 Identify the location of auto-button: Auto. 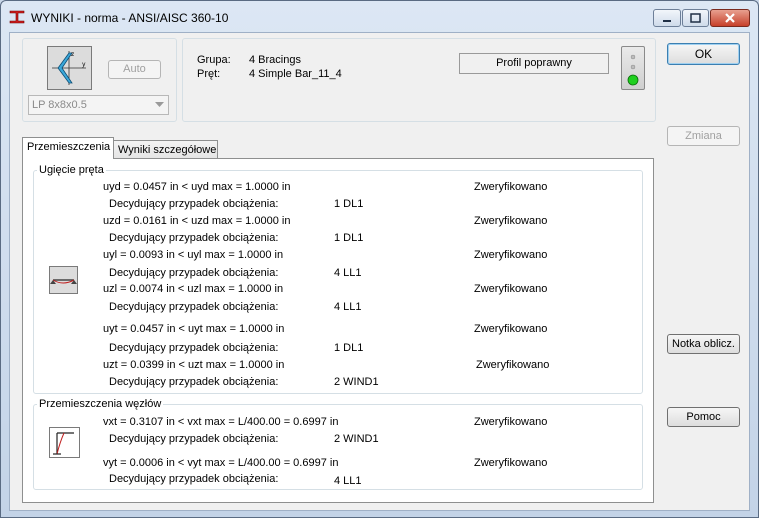
(134, 69).